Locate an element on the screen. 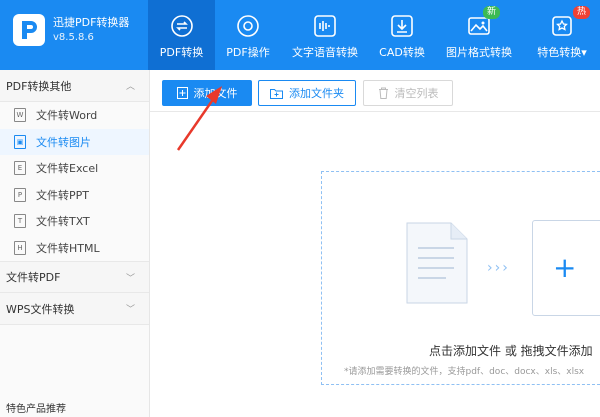  cad-download-icon is located at coordinates (402, 26).